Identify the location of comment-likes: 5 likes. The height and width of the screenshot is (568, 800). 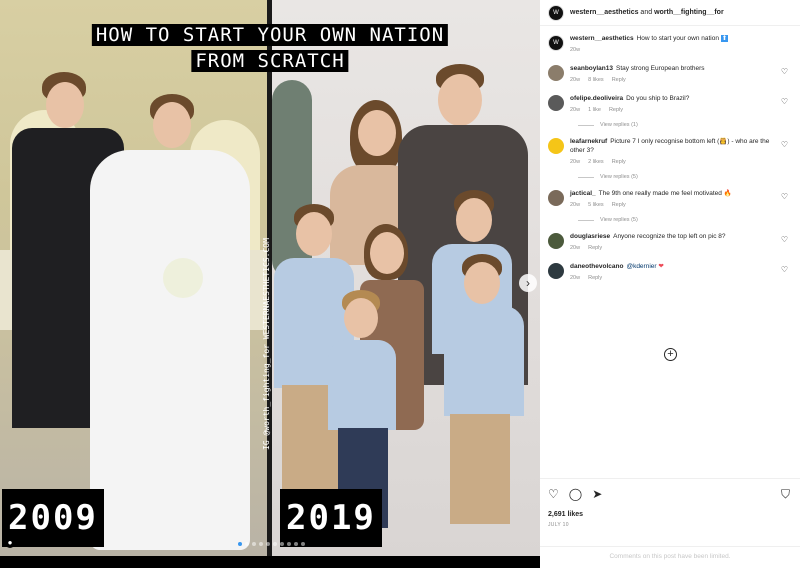
(596, 205).